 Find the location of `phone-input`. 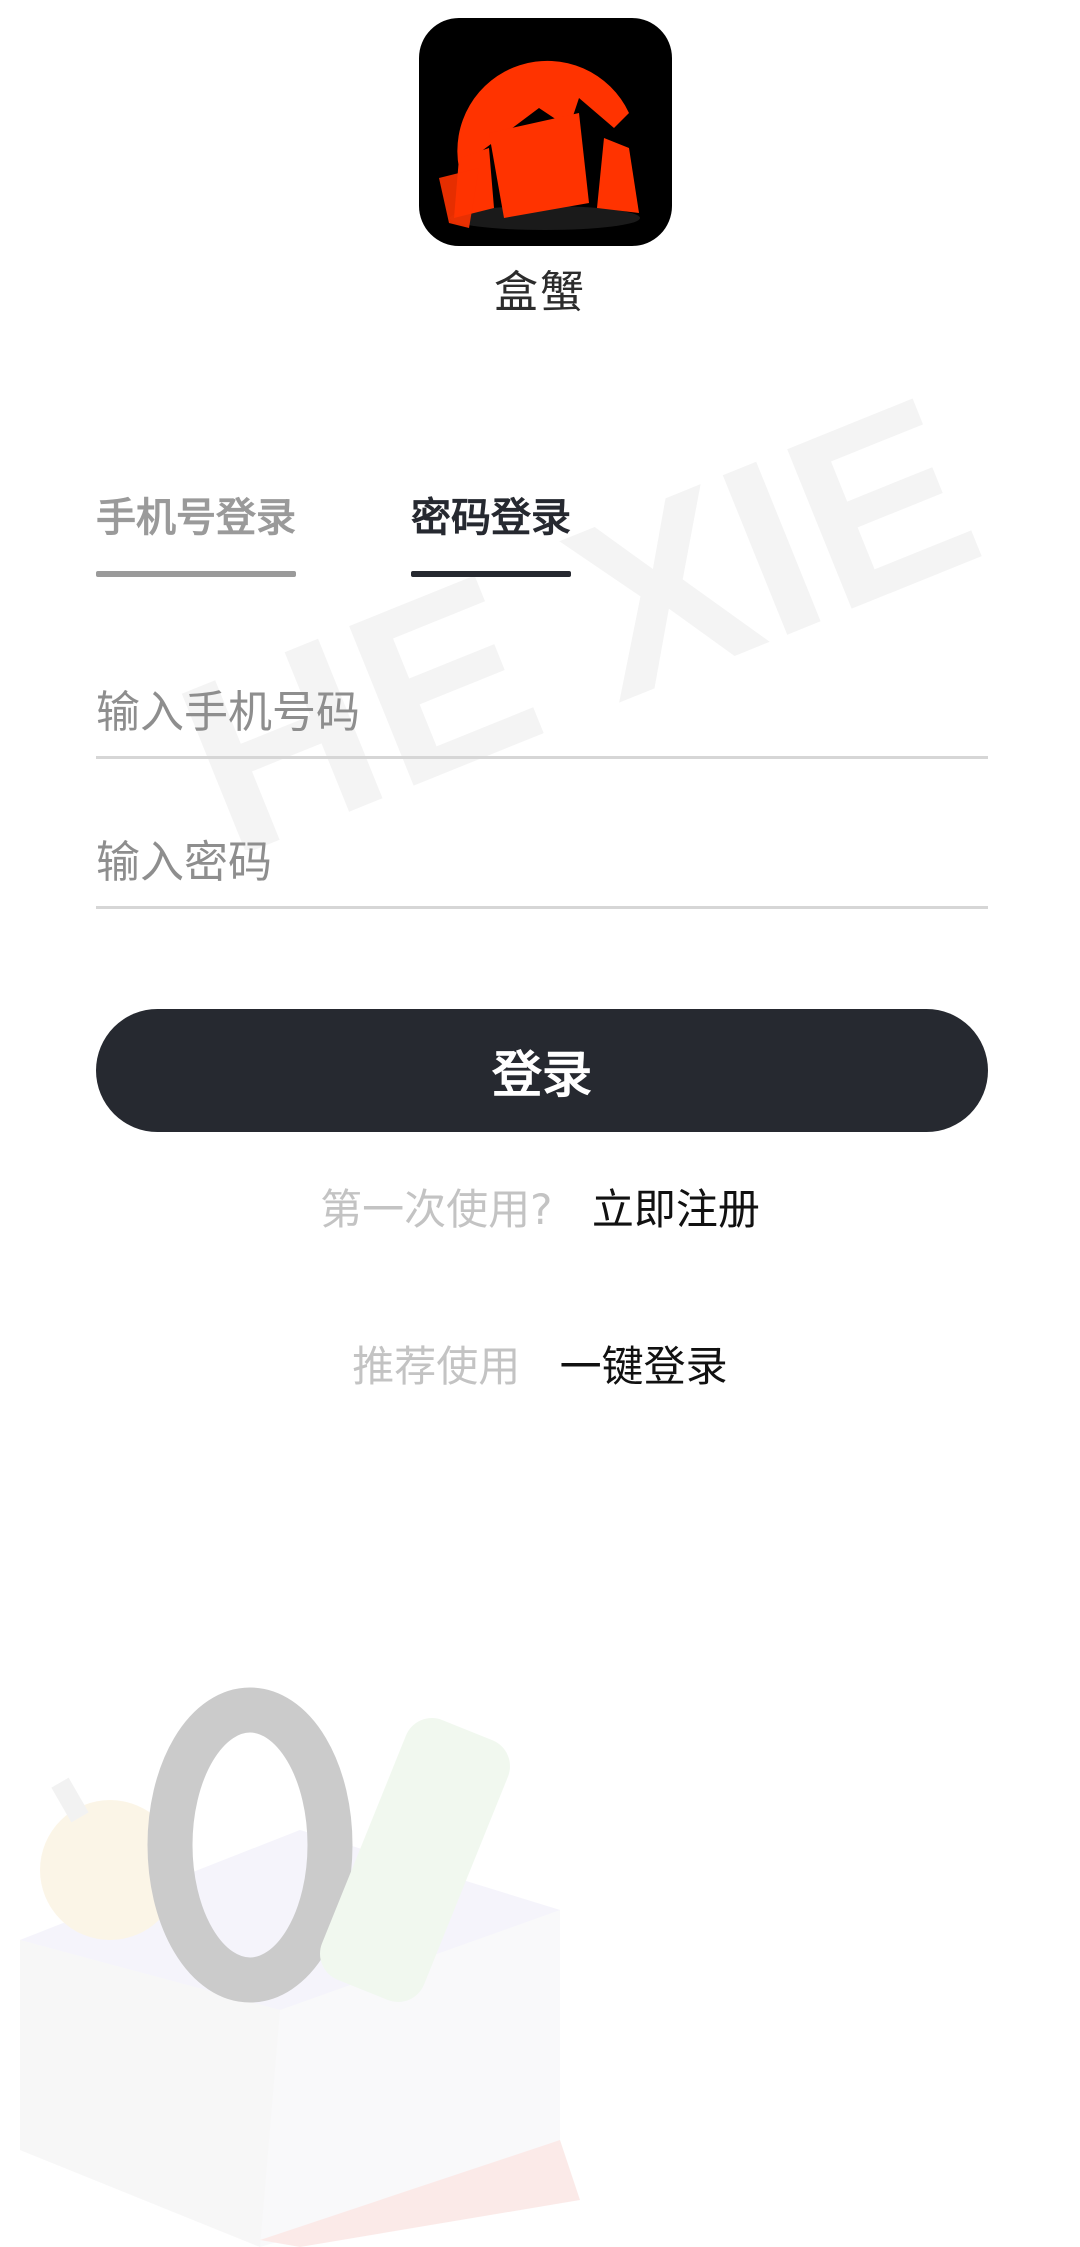

phone-input is located at coordinates (542, 712).